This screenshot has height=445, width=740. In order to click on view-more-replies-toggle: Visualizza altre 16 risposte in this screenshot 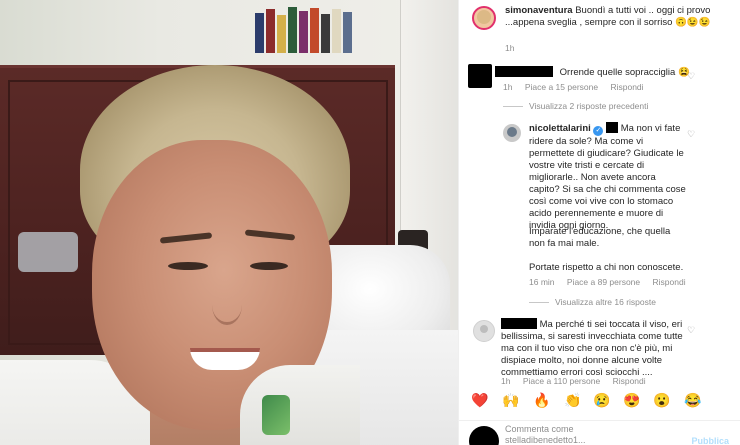, I will do `click(599, 302)`.